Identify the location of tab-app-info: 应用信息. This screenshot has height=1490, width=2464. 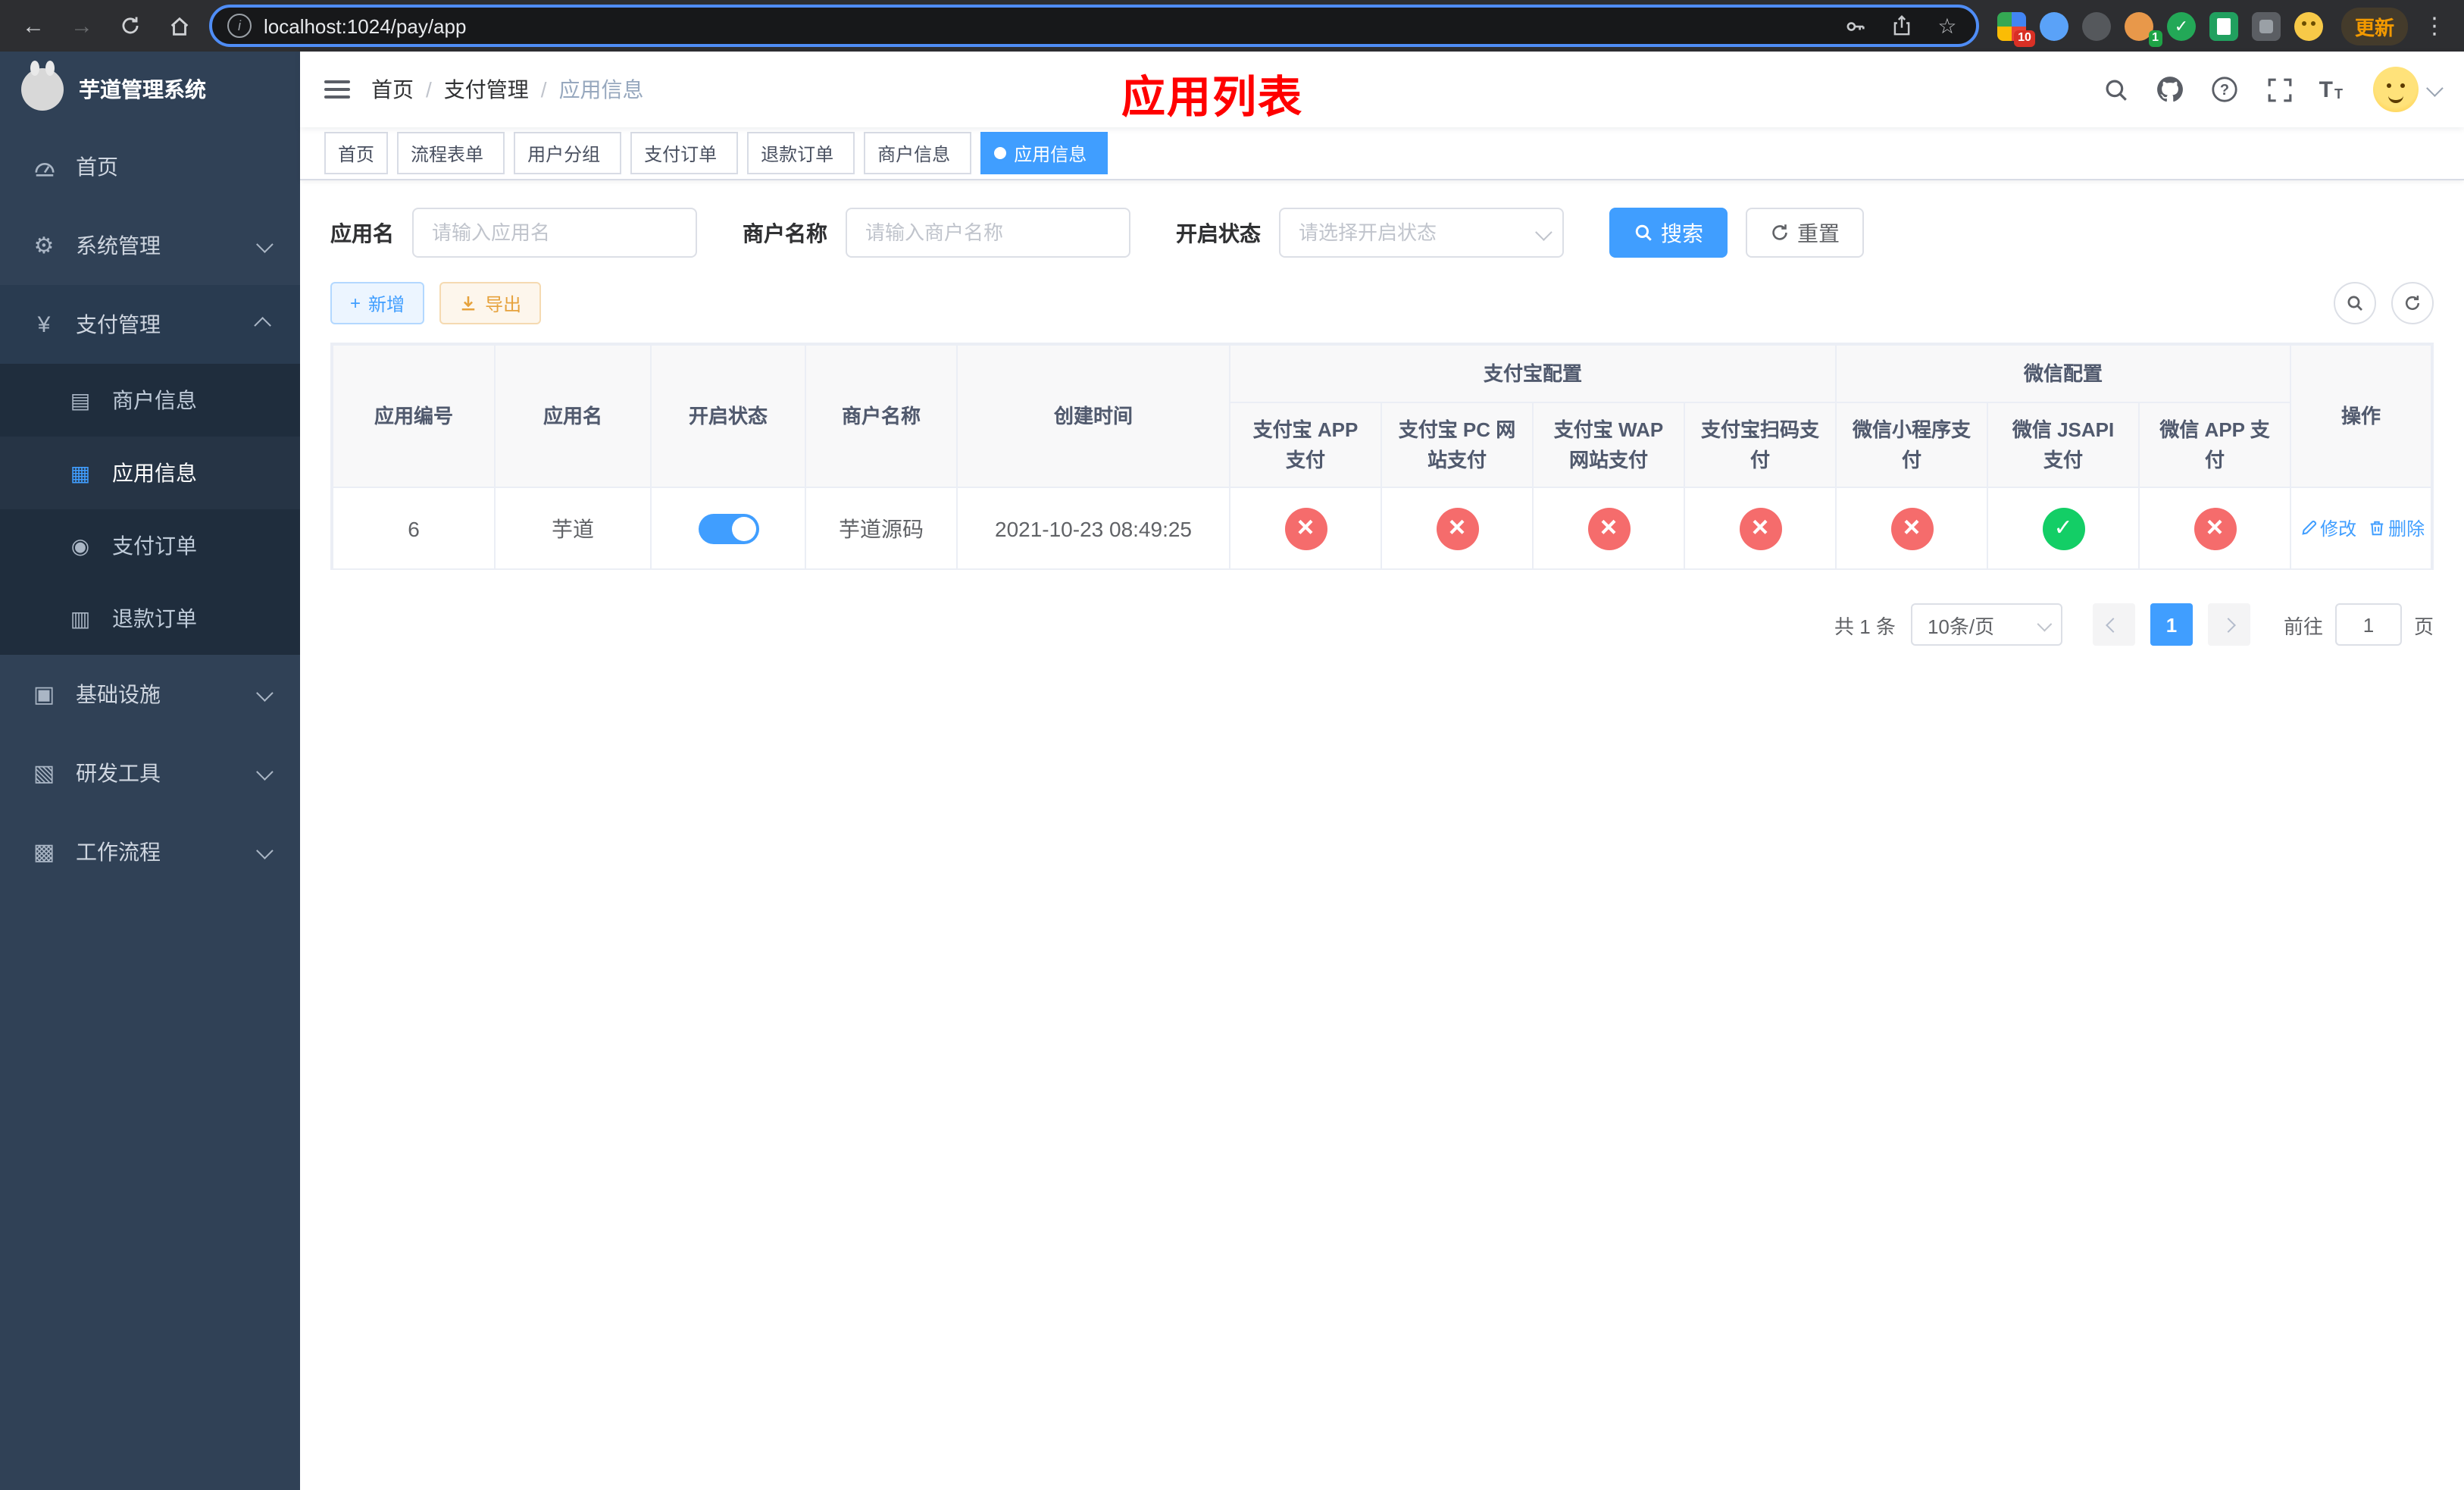
(1044, 153).